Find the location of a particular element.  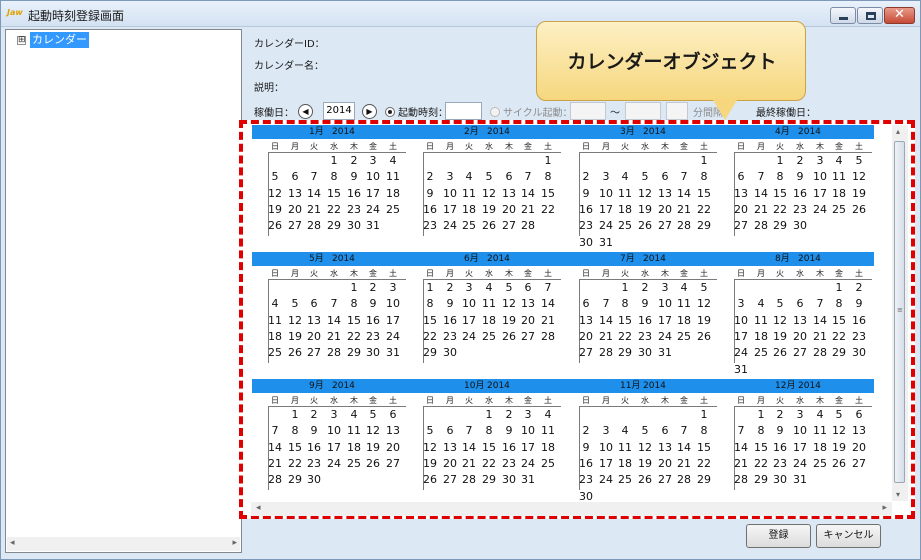

register-button: 登録 is located at coordinates (778, 536).